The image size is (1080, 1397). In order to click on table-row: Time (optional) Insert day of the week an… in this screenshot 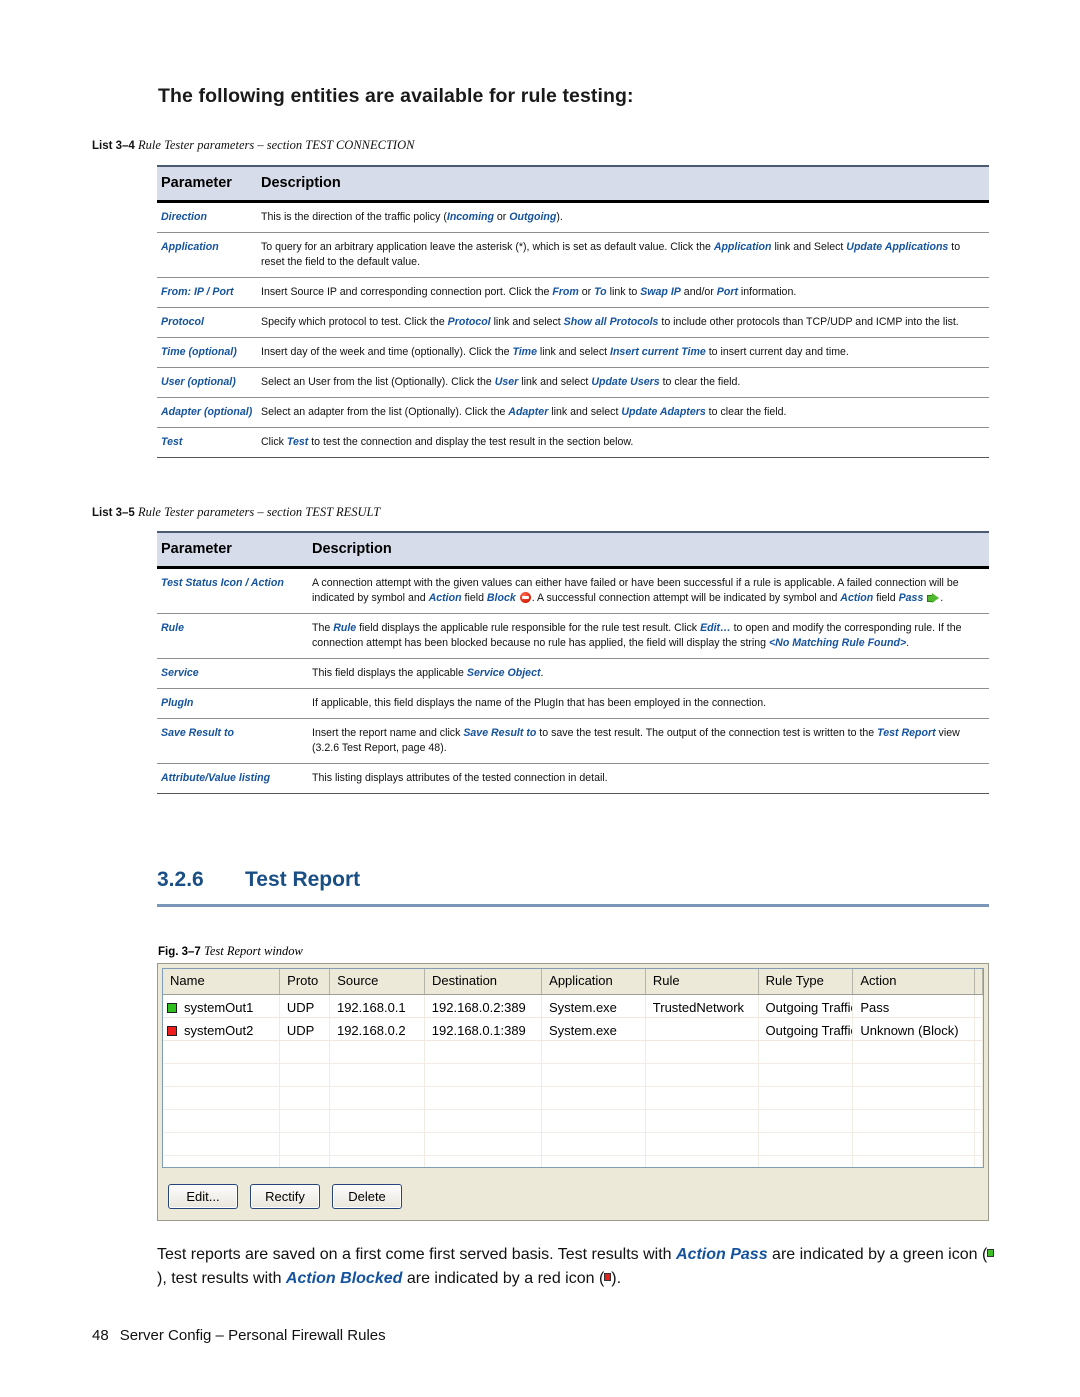, I will do `click(573, 353)`.